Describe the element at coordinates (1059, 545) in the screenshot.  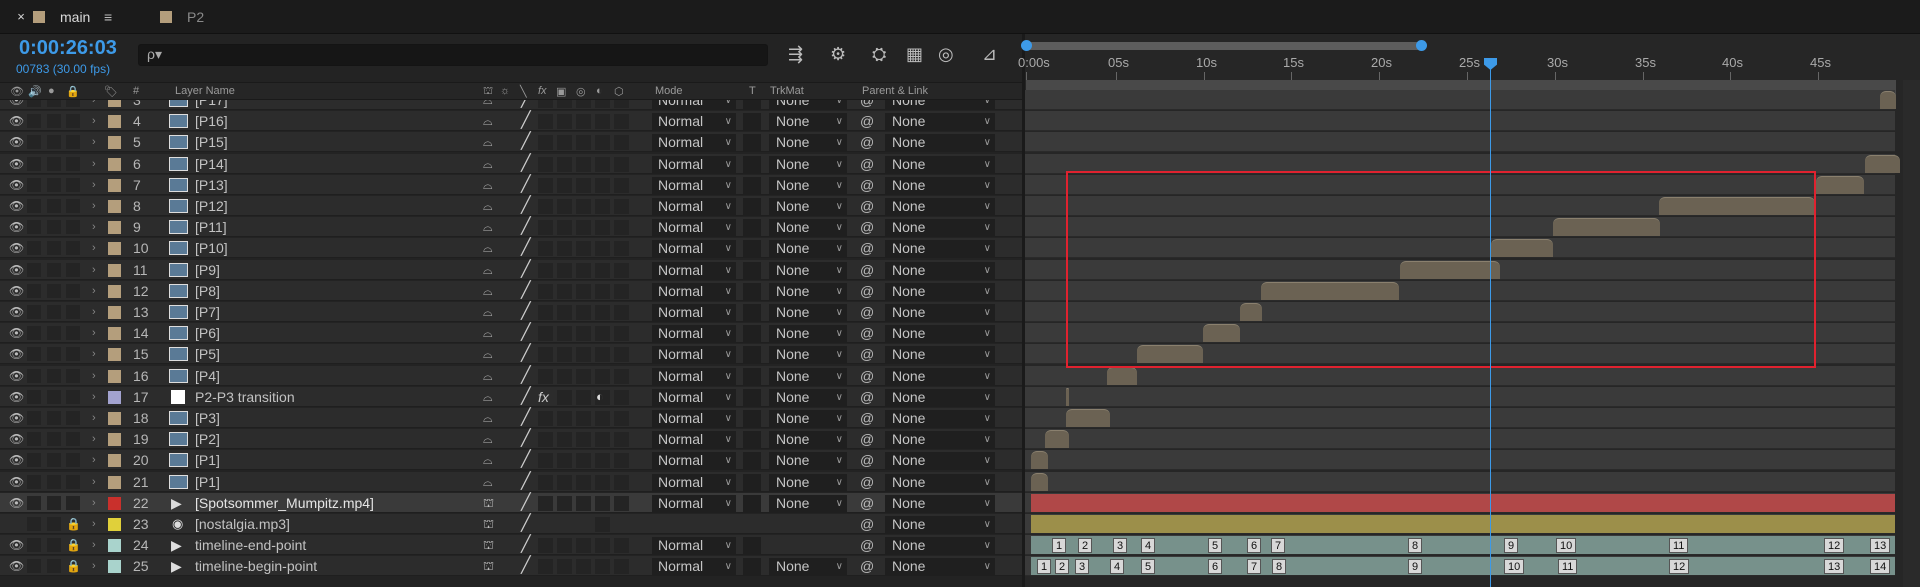
I see `layer-marker: 1` at that location.